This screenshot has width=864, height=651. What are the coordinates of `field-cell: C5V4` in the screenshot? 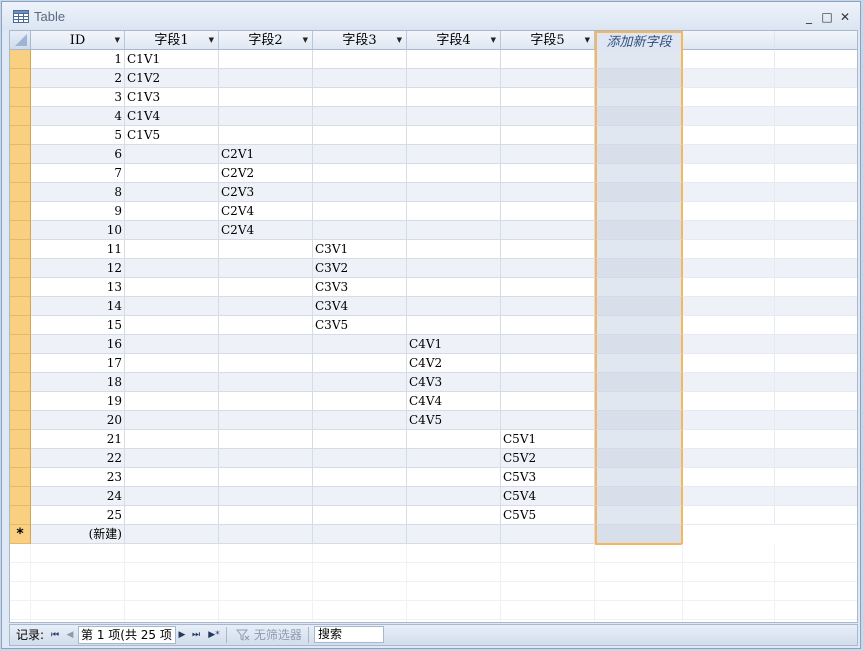 It's located at (548, 496).